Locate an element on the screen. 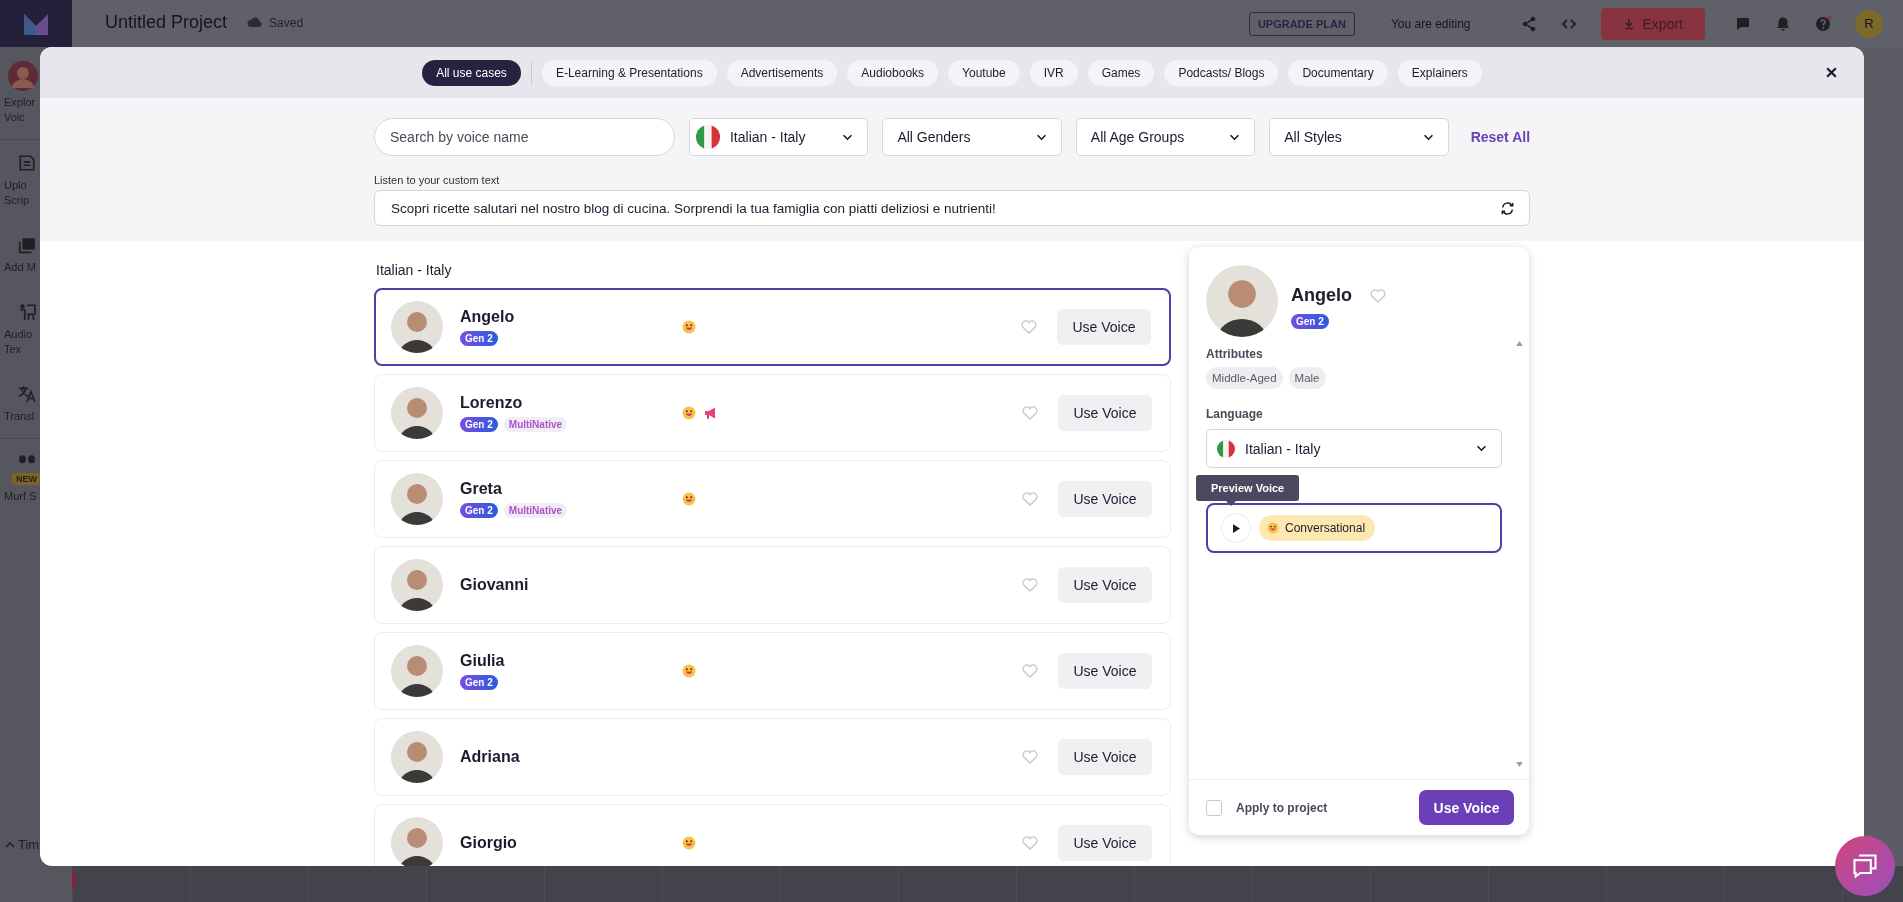 Image resolution: width=1903 pixels, height=902 pixels. caret-icon is located at coordinates (10, 844).